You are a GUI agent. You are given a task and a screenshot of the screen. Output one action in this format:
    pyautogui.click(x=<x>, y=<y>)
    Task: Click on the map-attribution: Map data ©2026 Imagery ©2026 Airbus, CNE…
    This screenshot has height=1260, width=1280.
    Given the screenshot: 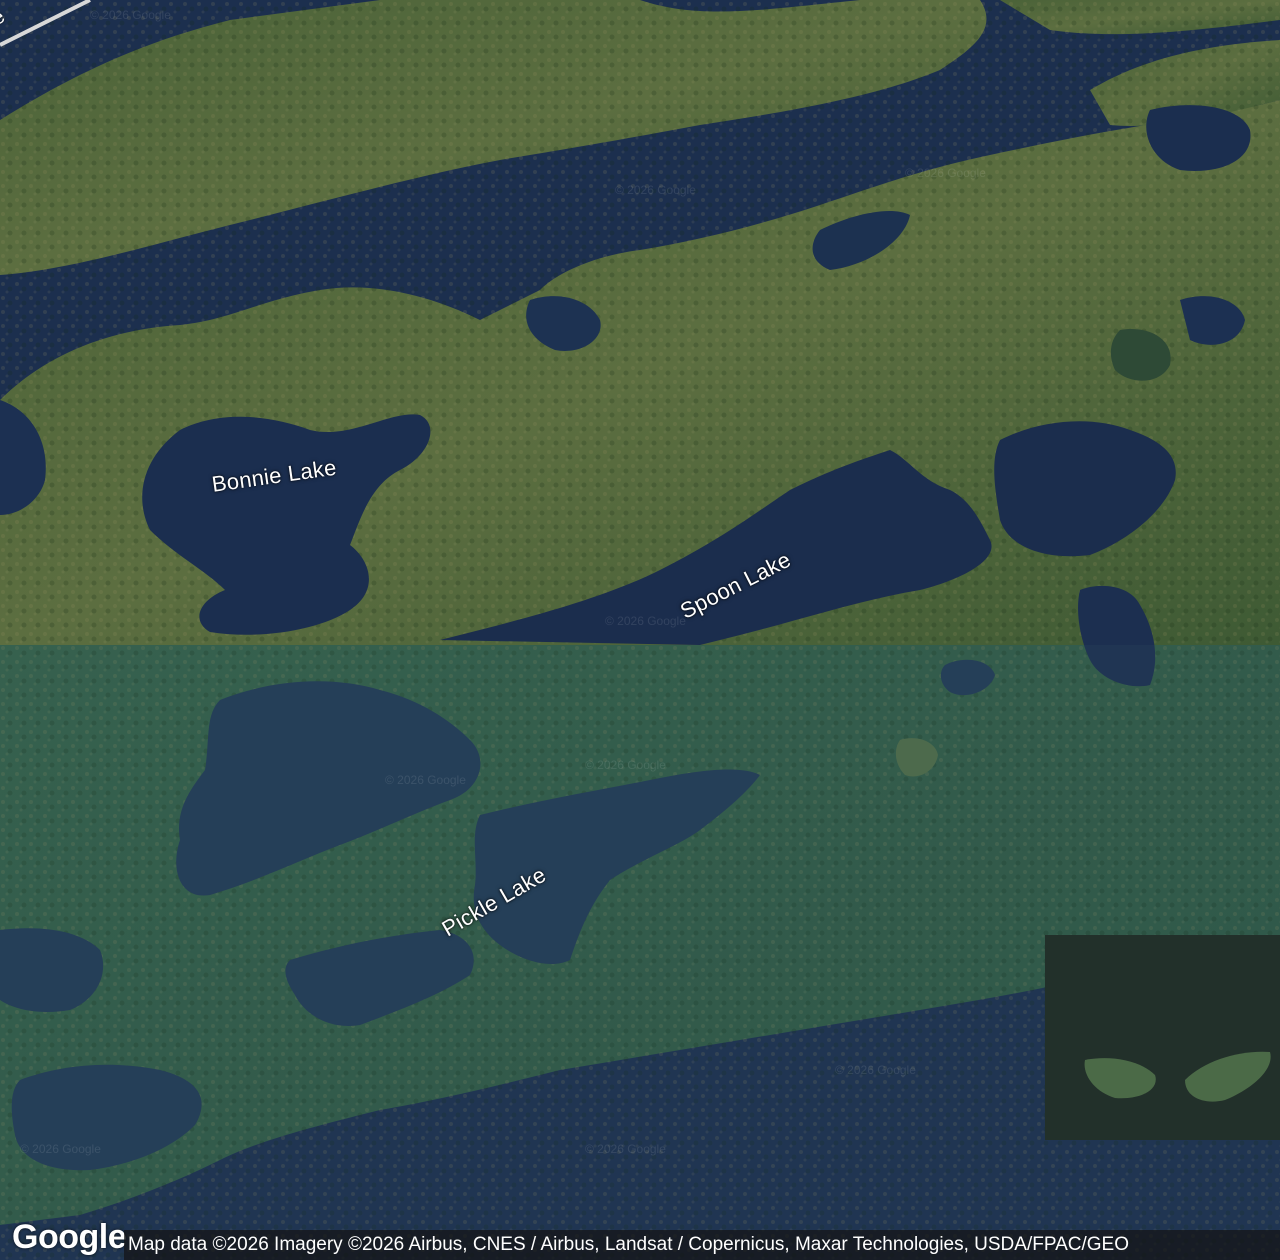 What is the action you would take?
    pyautogui.click(x=702, y=1245)
    